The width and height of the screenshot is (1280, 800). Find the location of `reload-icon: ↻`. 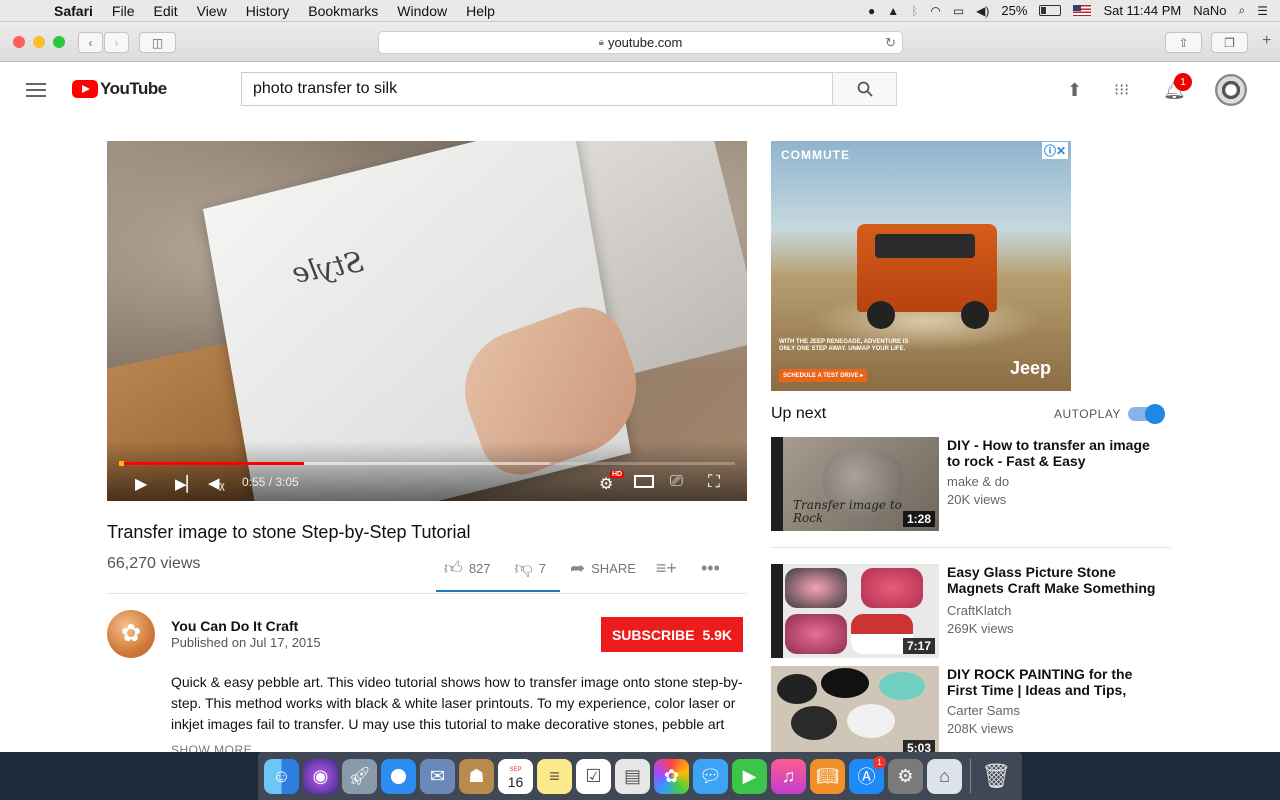

reload-icon: ↻ is located at coordinates (890, 43).